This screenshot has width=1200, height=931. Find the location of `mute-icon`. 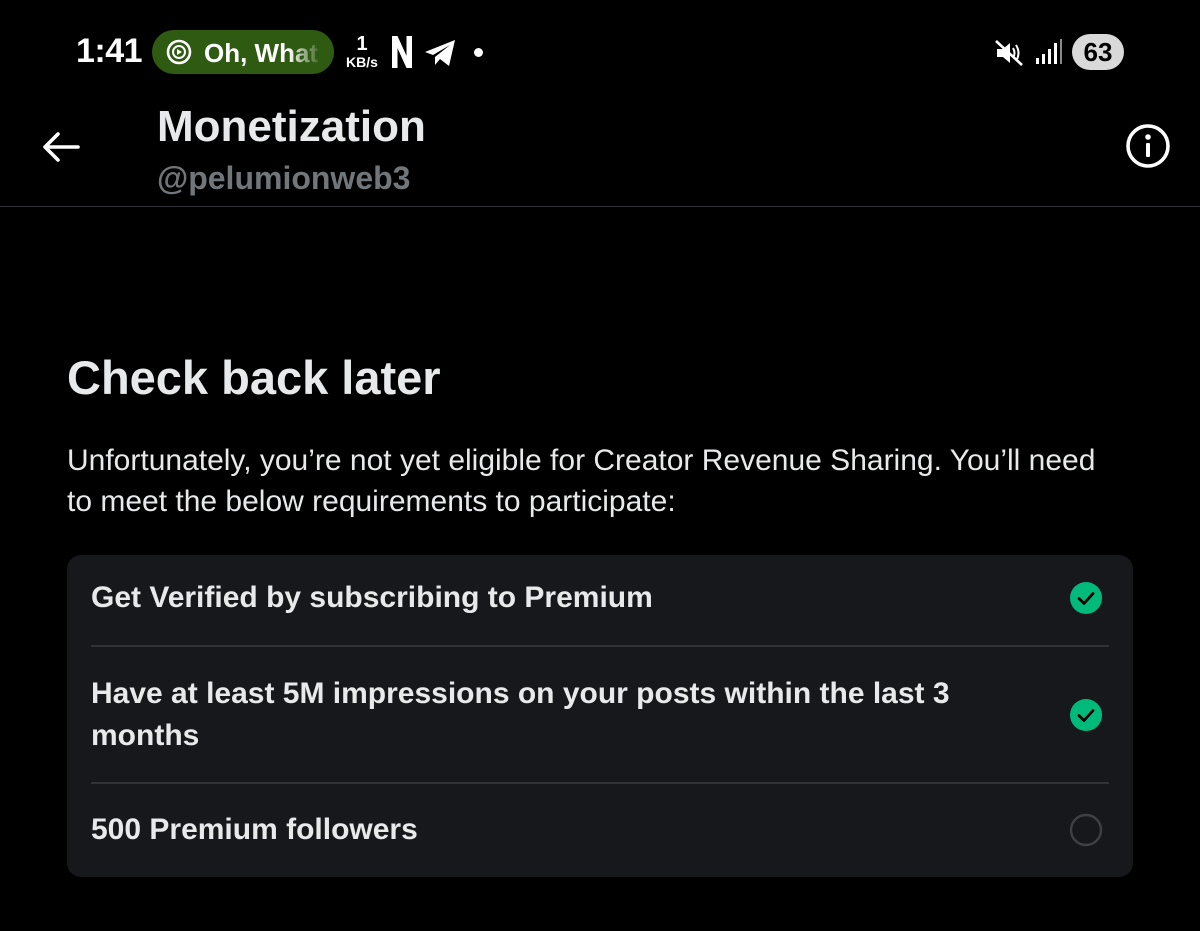

mute-icon is located at coordinates (1009, 53).